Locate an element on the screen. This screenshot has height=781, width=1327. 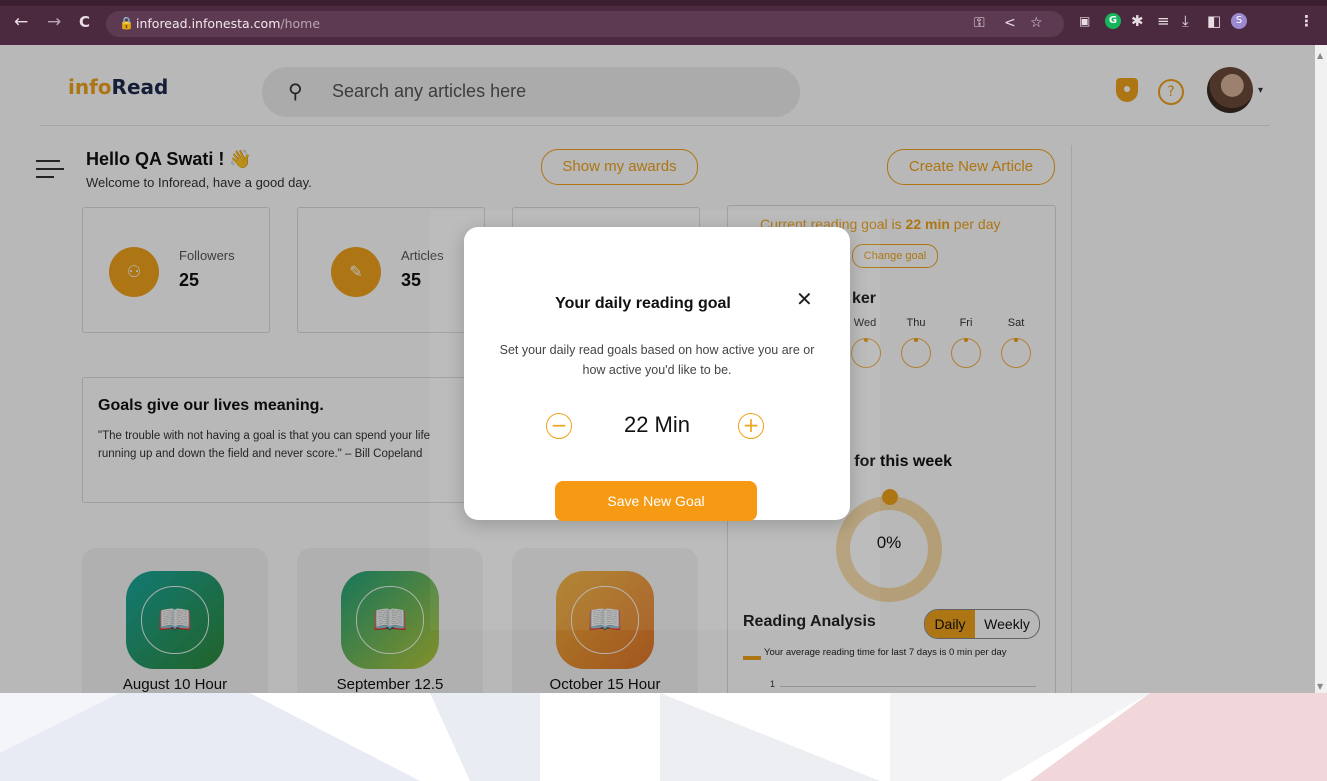
save-new-goal-button: Save New Goal is located at coordinates (656, 501).